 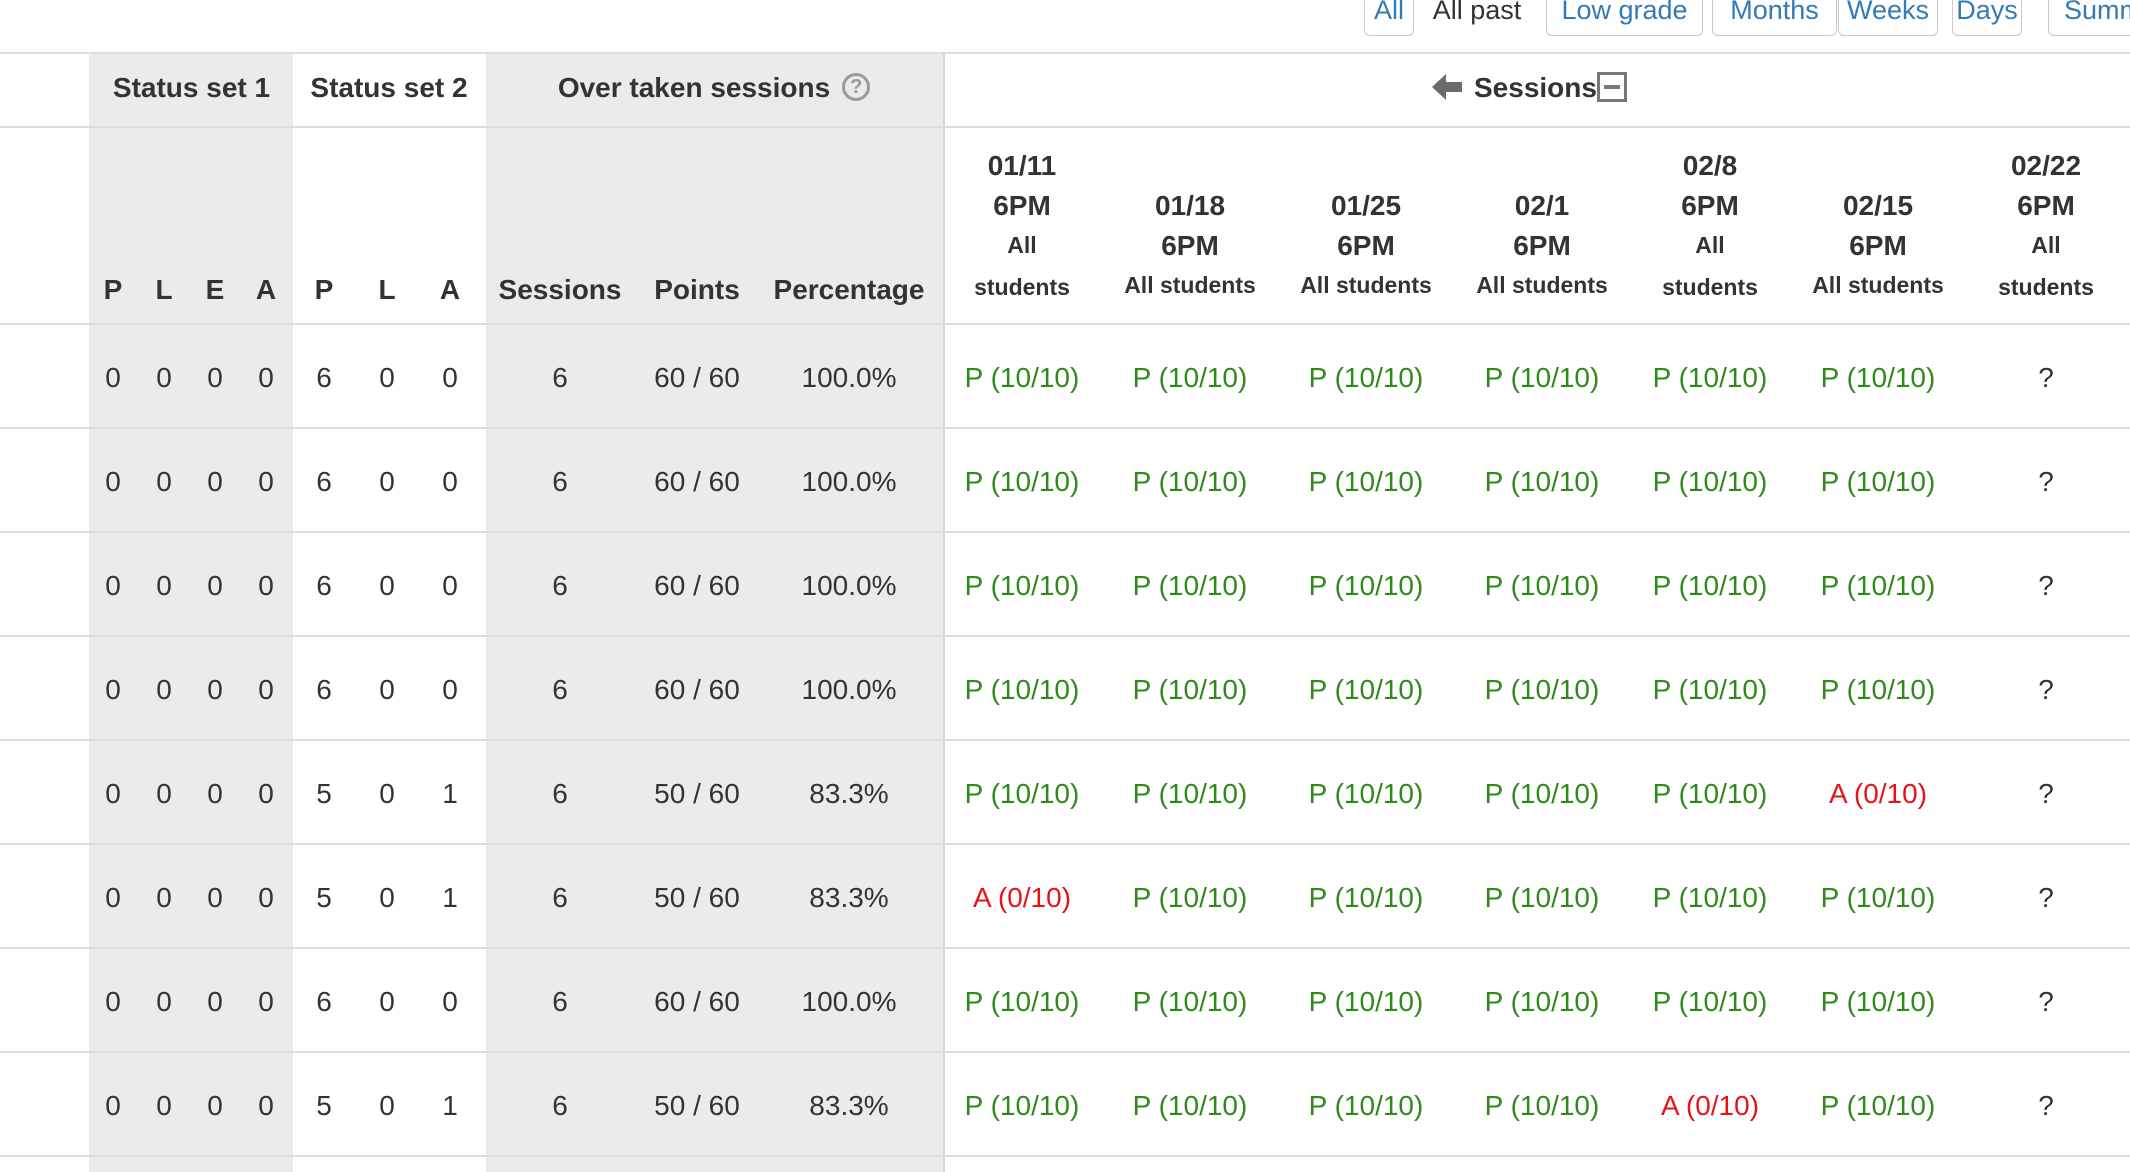 I want to click on cell-points: 50 / 60, so click(x=697, y=793).